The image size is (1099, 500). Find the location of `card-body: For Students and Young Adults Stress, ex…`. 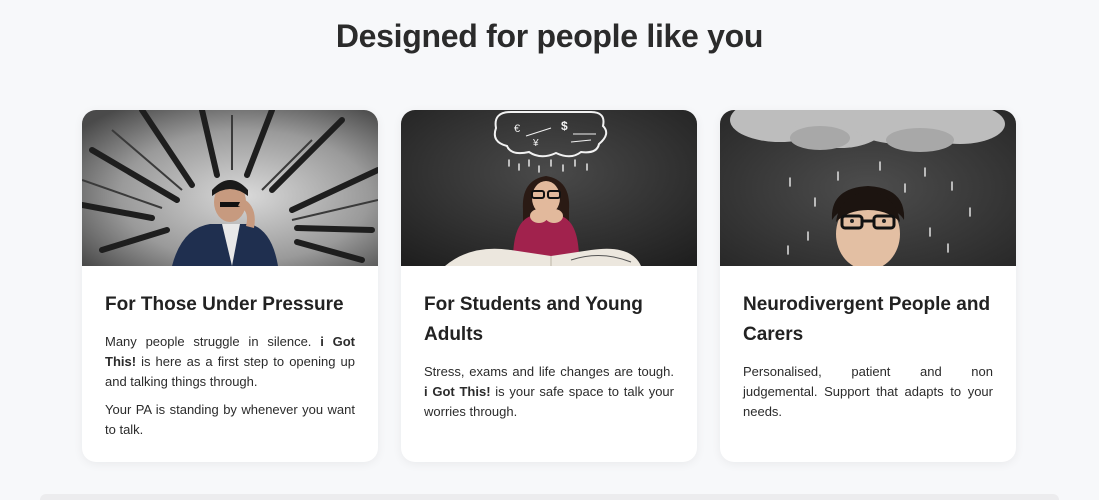

card-body: For Students and Young Adults Stress, ex… is located at coordinates (549, 358).